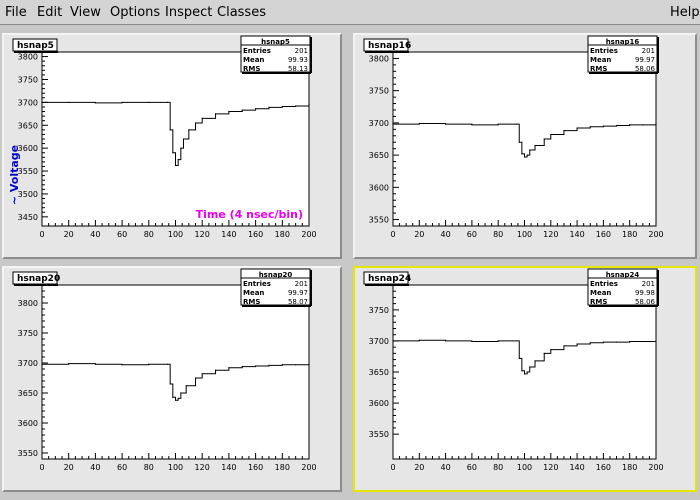  I want to click on pad-title: hsnap16, so click(389, 46).